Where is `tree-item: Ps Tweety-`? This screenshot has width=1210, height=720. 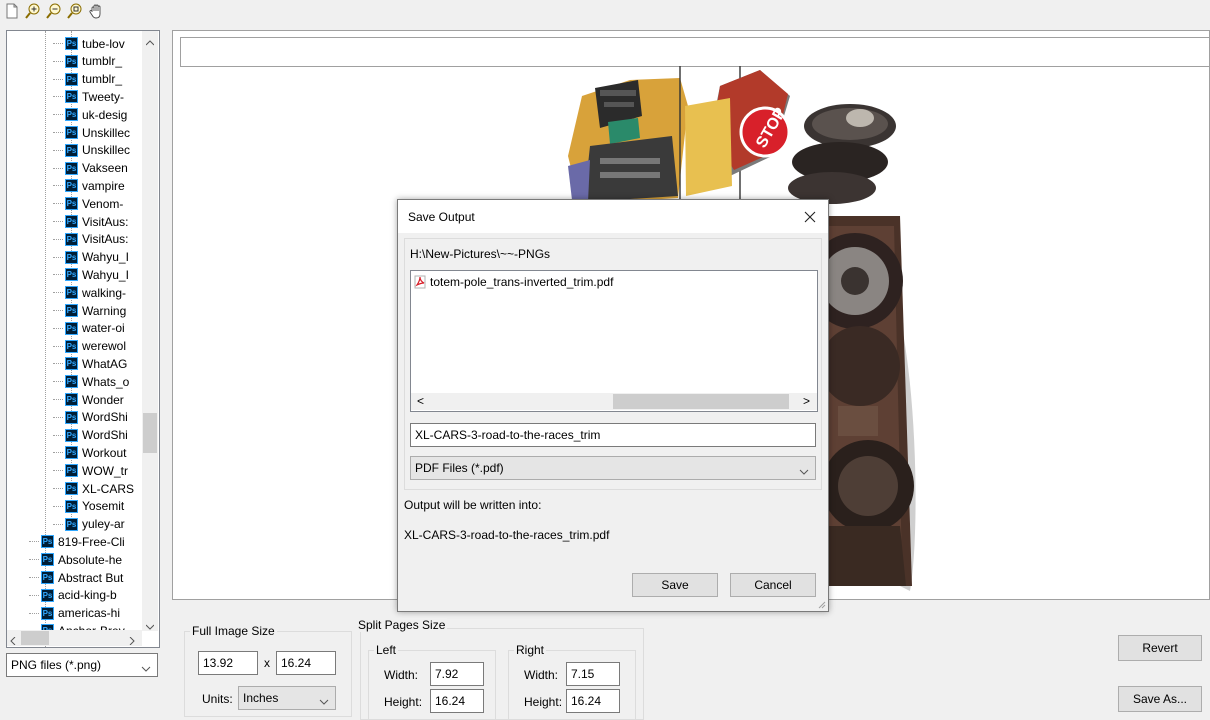
tree-item: Ps Tweety- is located at coordinates (88, 96).